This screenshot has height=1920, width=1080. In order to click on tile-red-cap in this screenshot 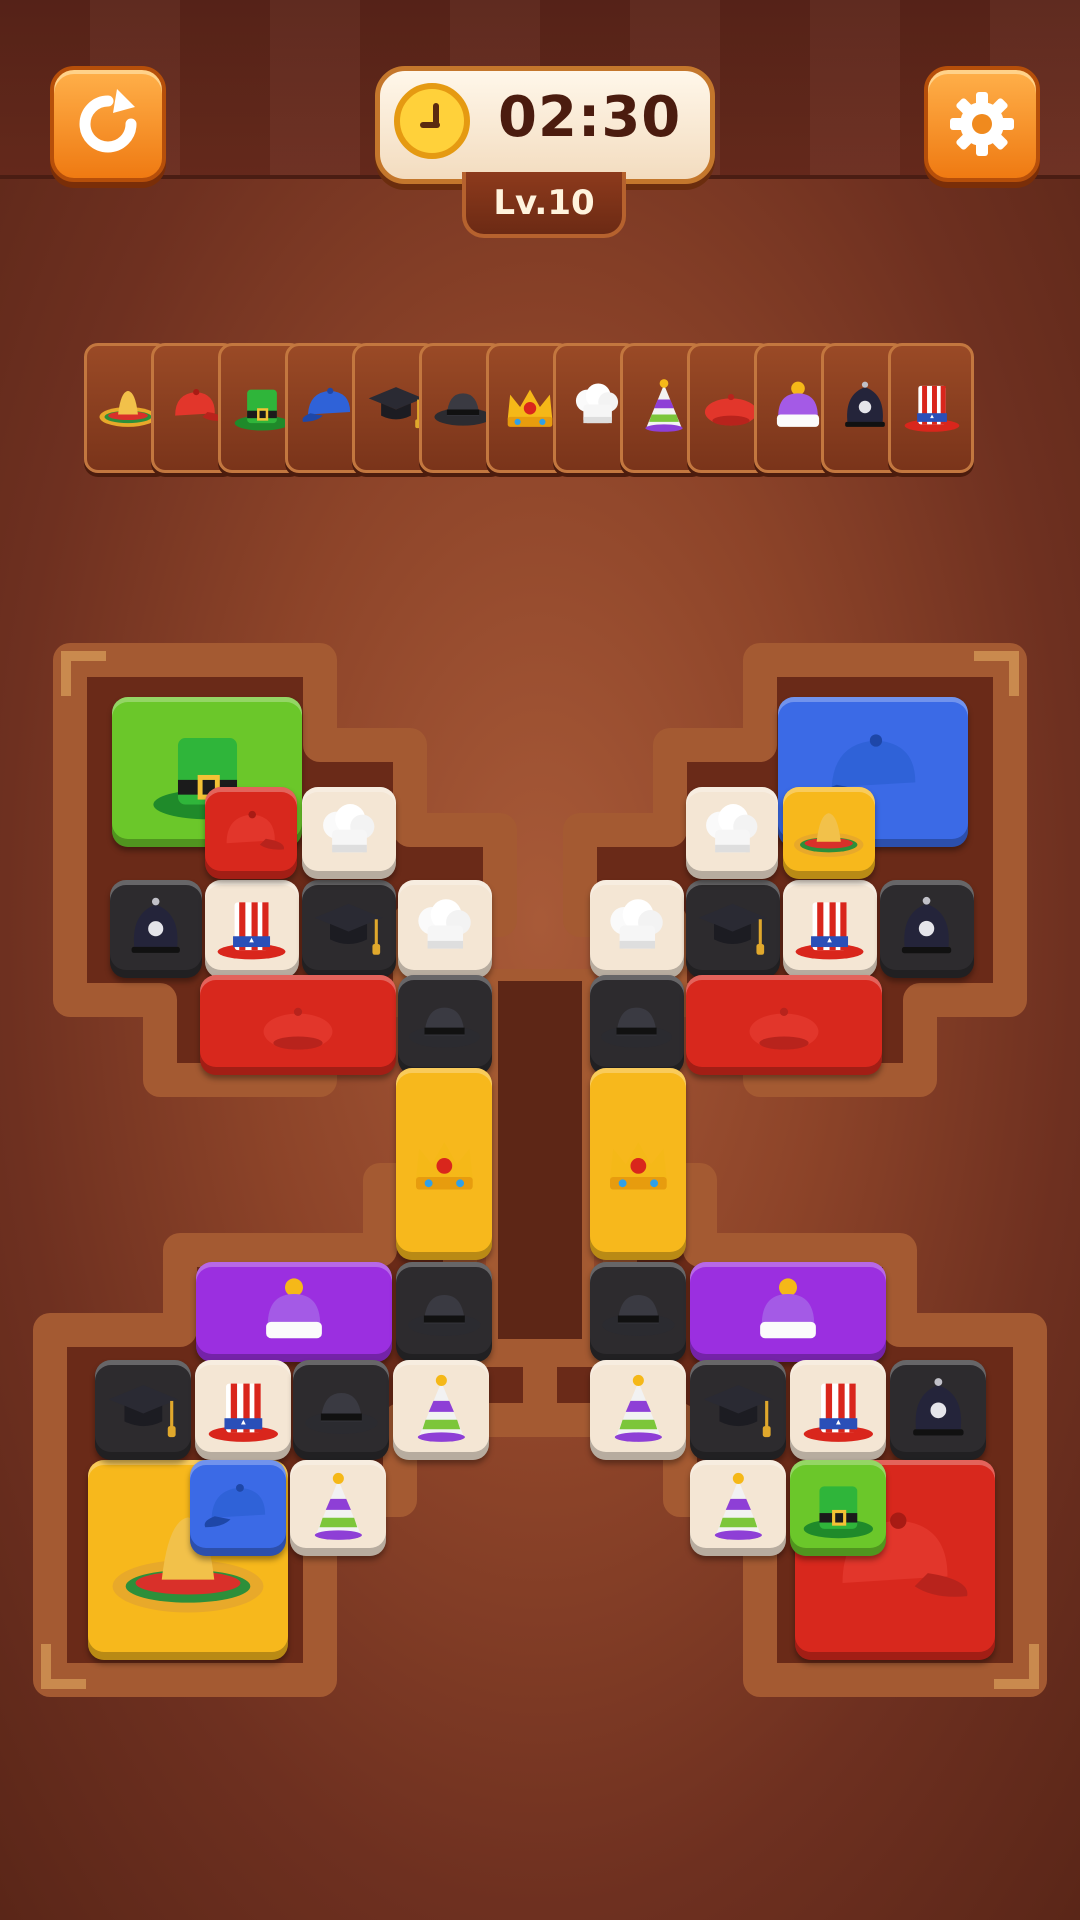, I will do `click(251, 833)`.